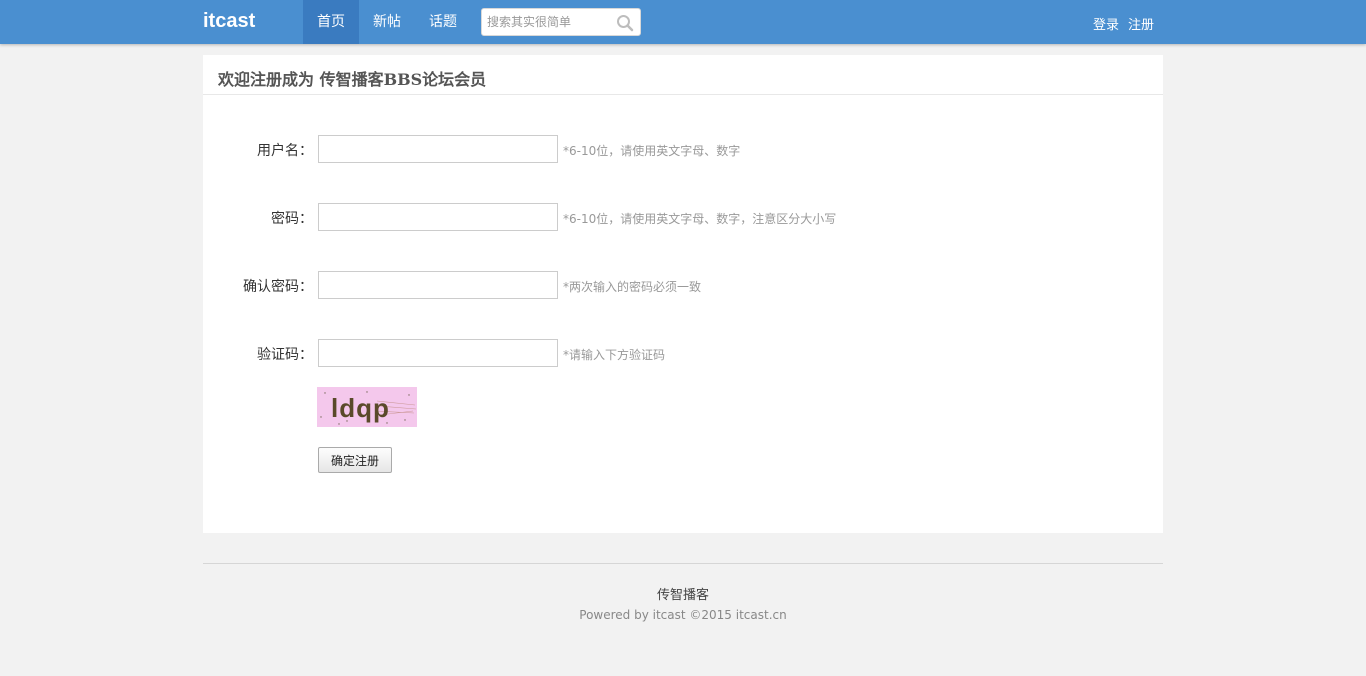  I want to click on page-title: 欢迎注册成为 传智播客BBS论坛会员, so click(352, 79).